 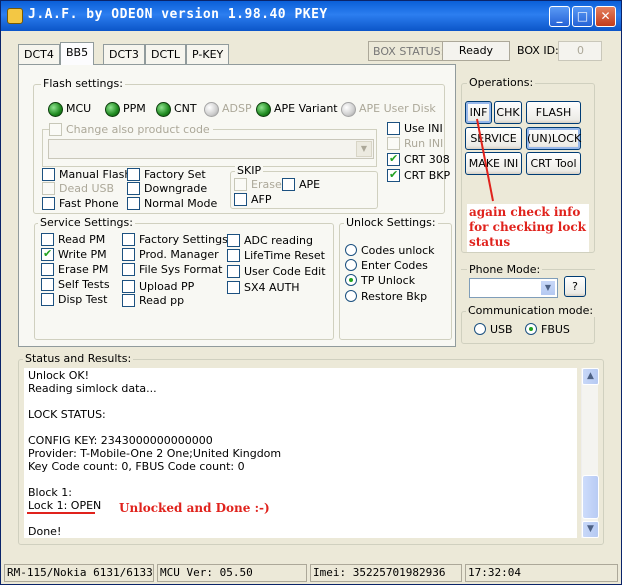 I want to click on radio-label: Enter Codes, so click(x=394, y=265).